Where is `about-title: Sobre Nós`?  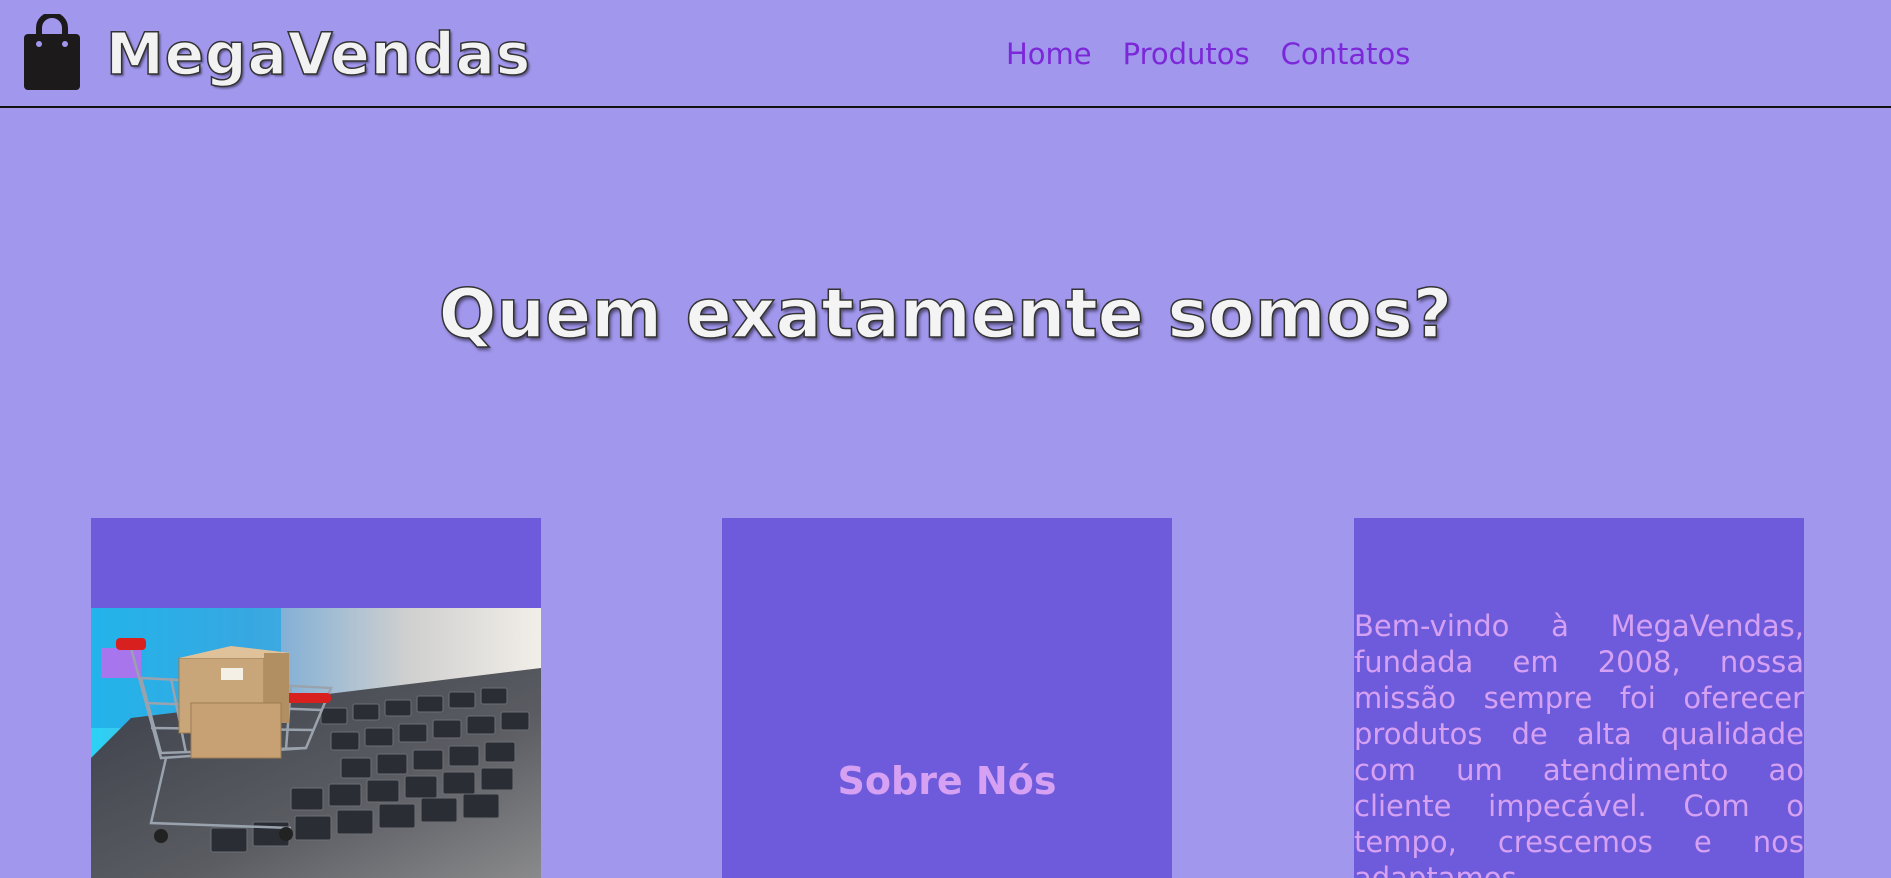
about-title: Sobre Nós is located at coordinates (947, 781).